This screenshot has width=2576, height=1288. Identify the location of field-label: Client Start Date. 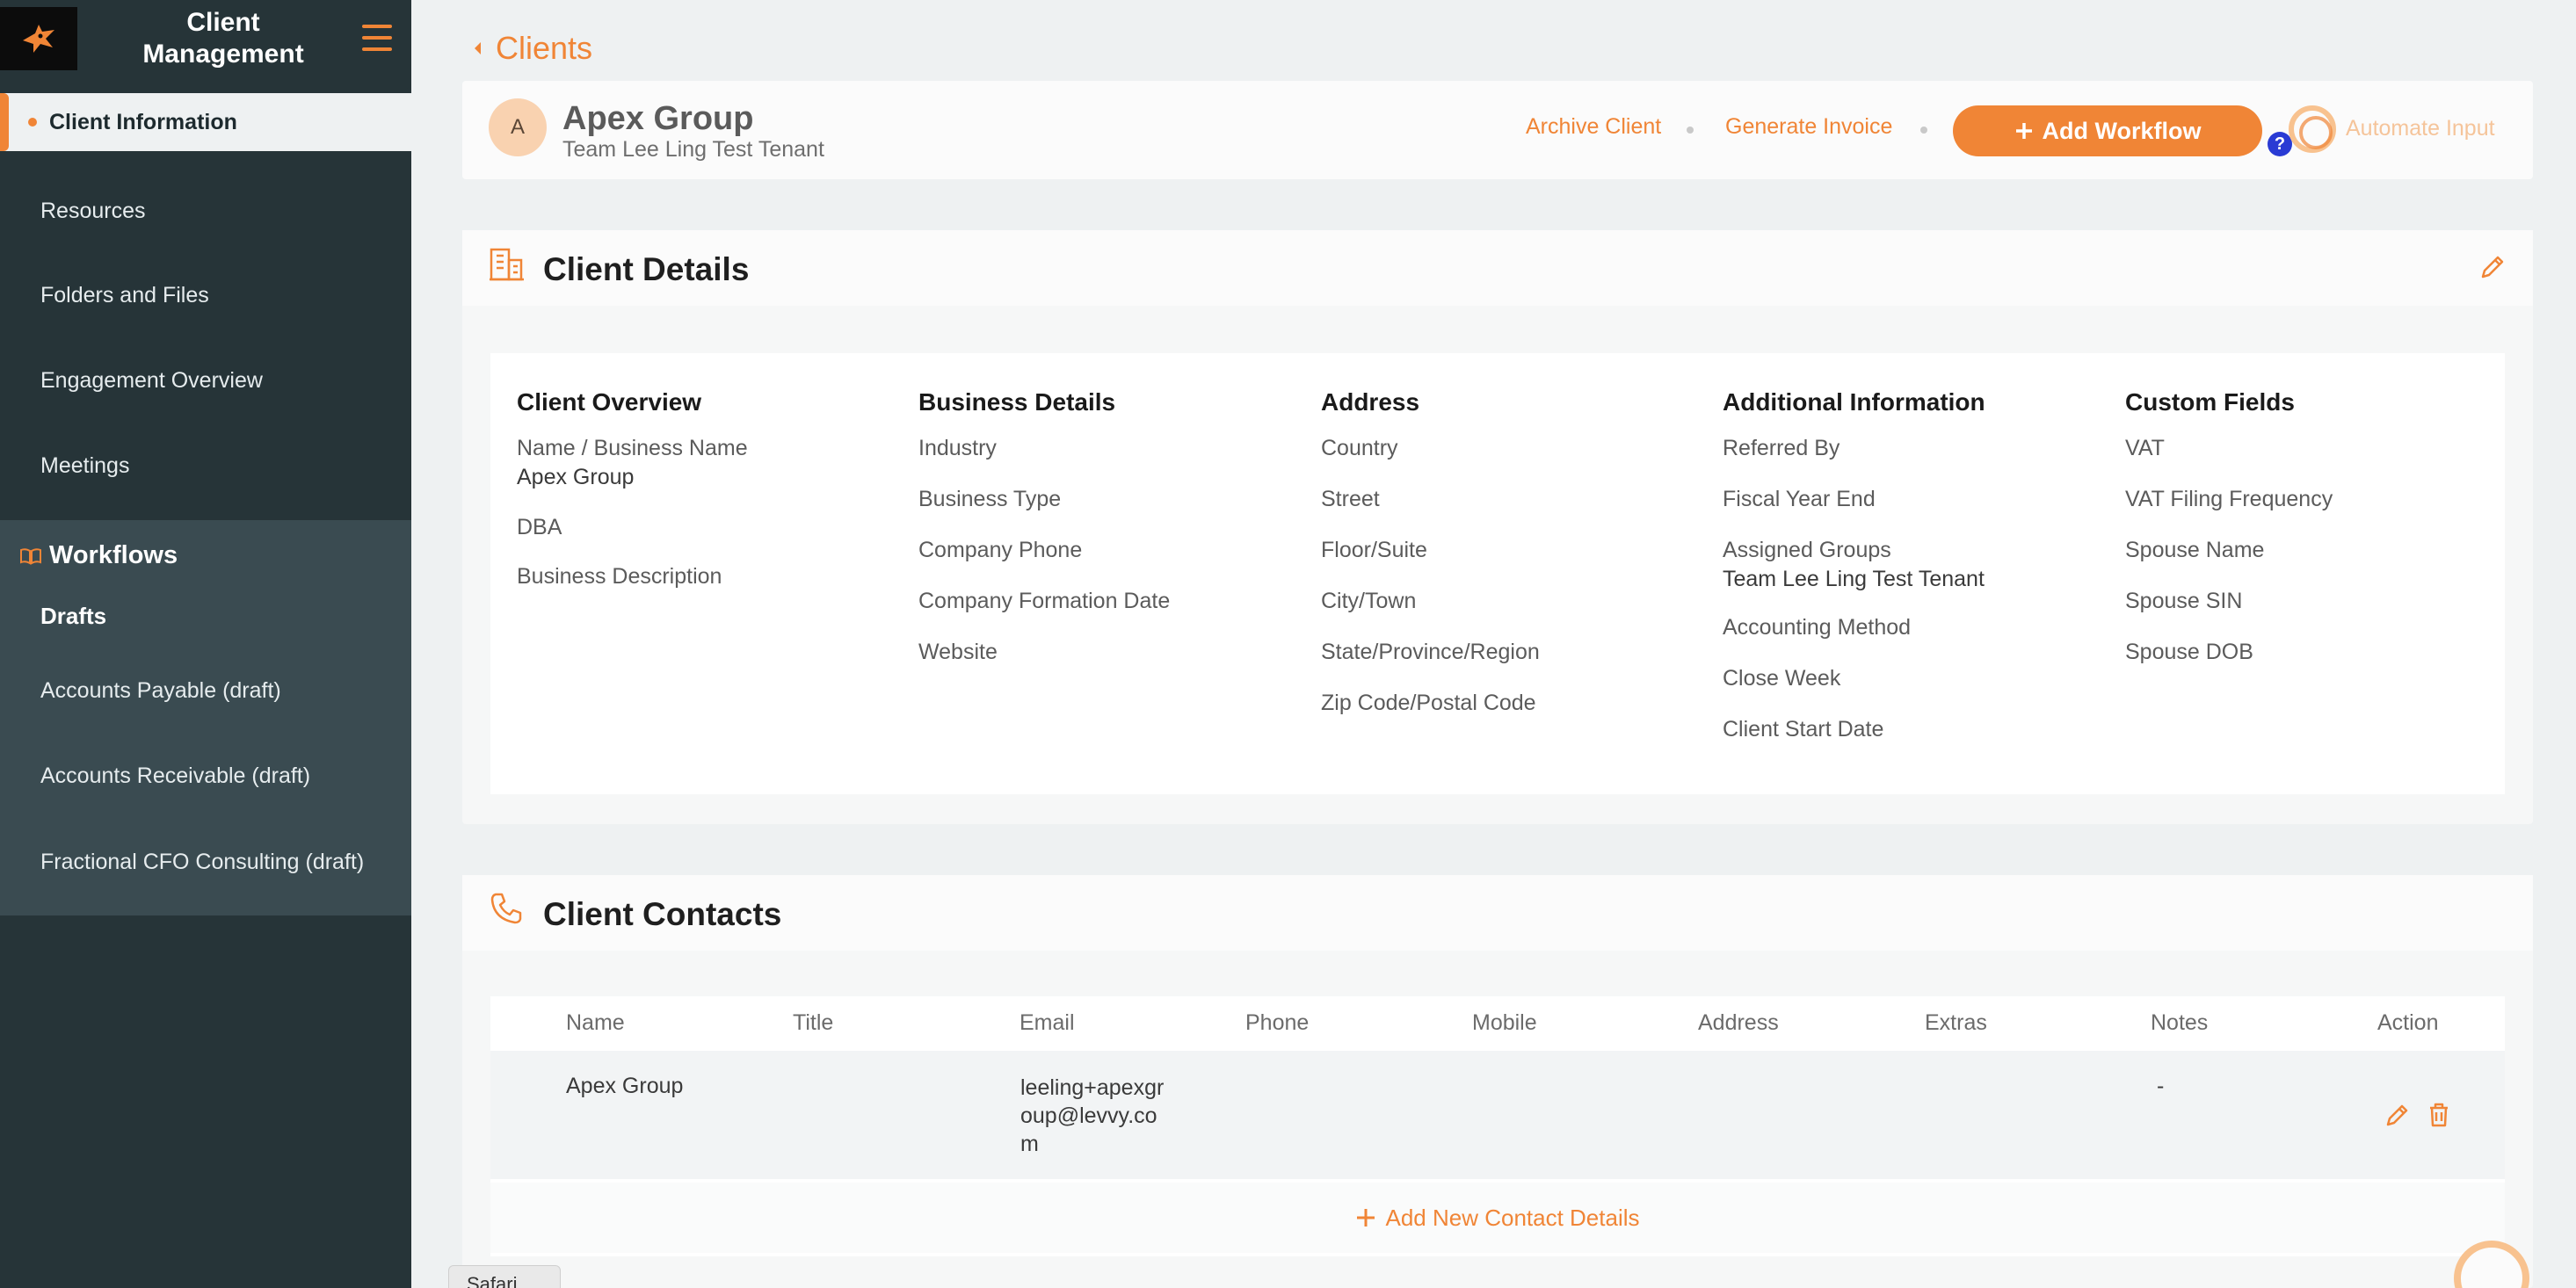
(1803, 729).